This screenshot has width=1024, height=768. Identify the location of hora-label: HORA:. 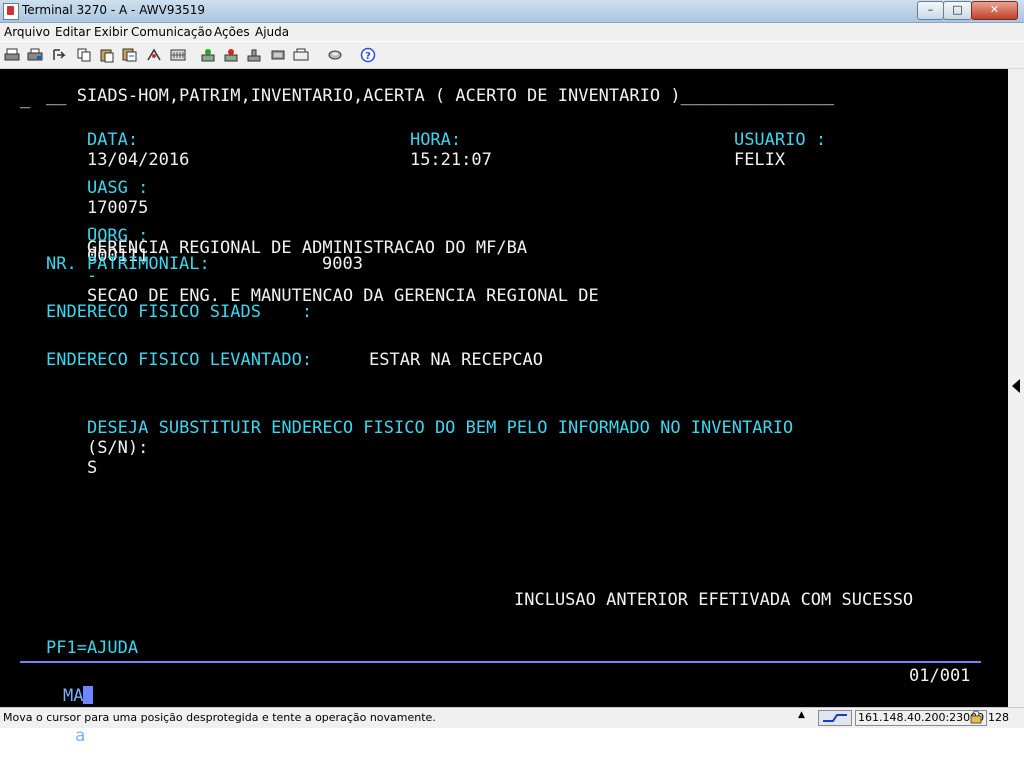
(435, 140).